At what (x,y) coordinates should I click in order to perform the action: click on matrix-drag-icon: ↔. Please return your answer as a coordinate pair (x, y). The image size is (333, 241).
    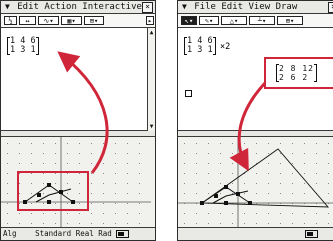
    Looking at the image, I should click on (27, 20).